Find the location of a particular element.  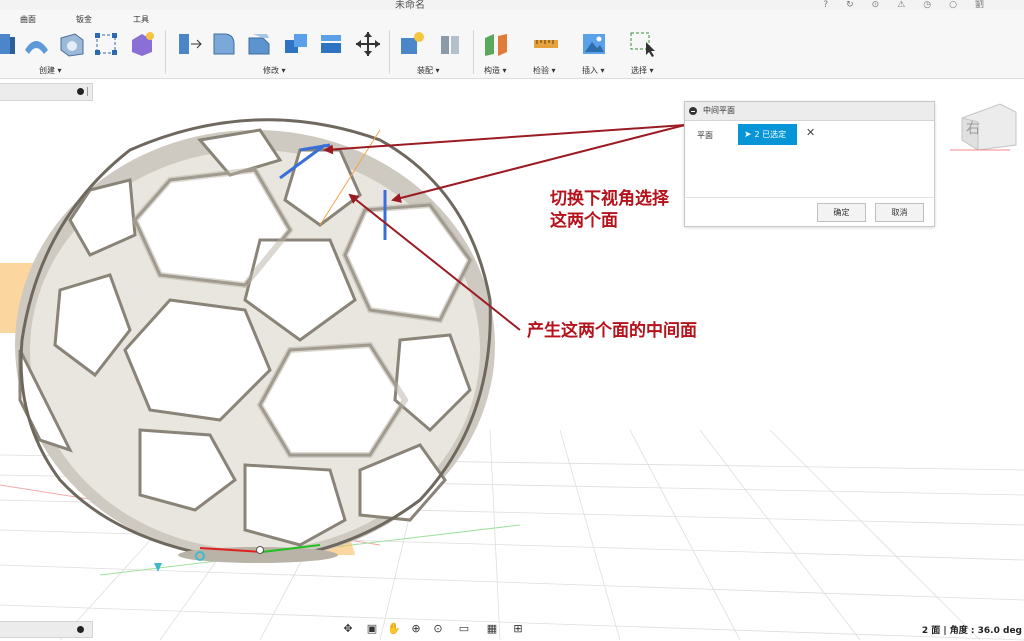

group-select: 选择 ▾ is located at coordinates (642, 70).